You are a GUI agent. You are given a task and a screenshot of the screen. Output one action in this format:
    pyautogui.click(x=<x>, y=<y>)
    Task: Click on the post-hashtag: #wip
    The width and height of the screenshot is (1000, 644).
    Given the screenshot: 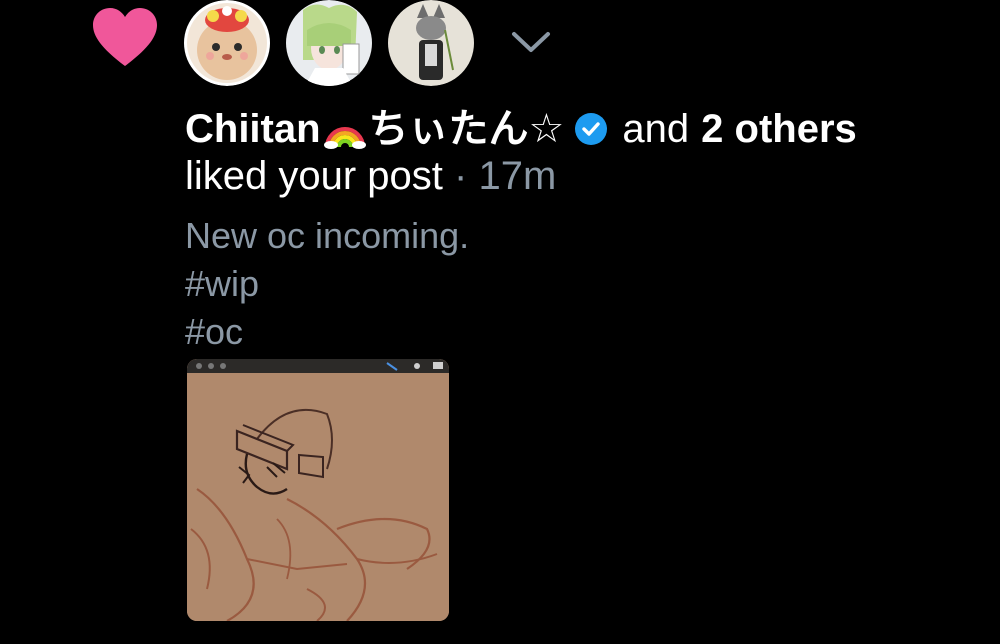 What is the action you would take?
    pyautogui.click(x=585, y=284)
    